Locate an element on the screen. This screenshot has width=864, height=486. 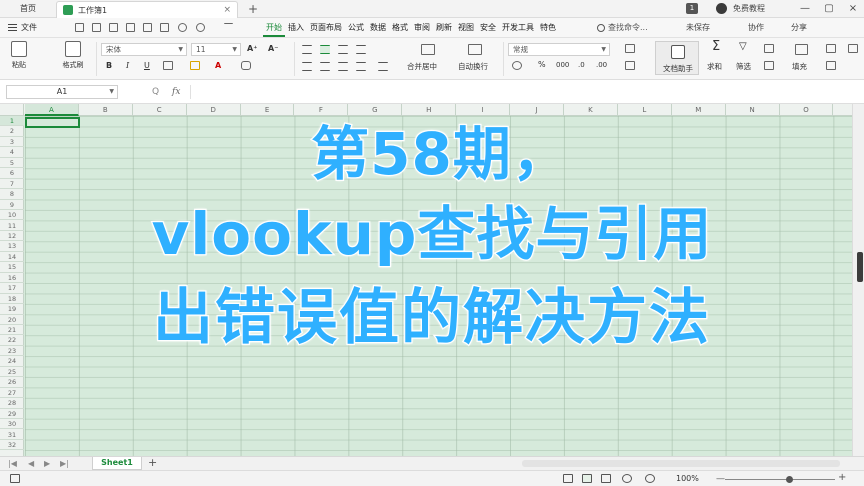
format-icon is located at coordinates (769, 65).